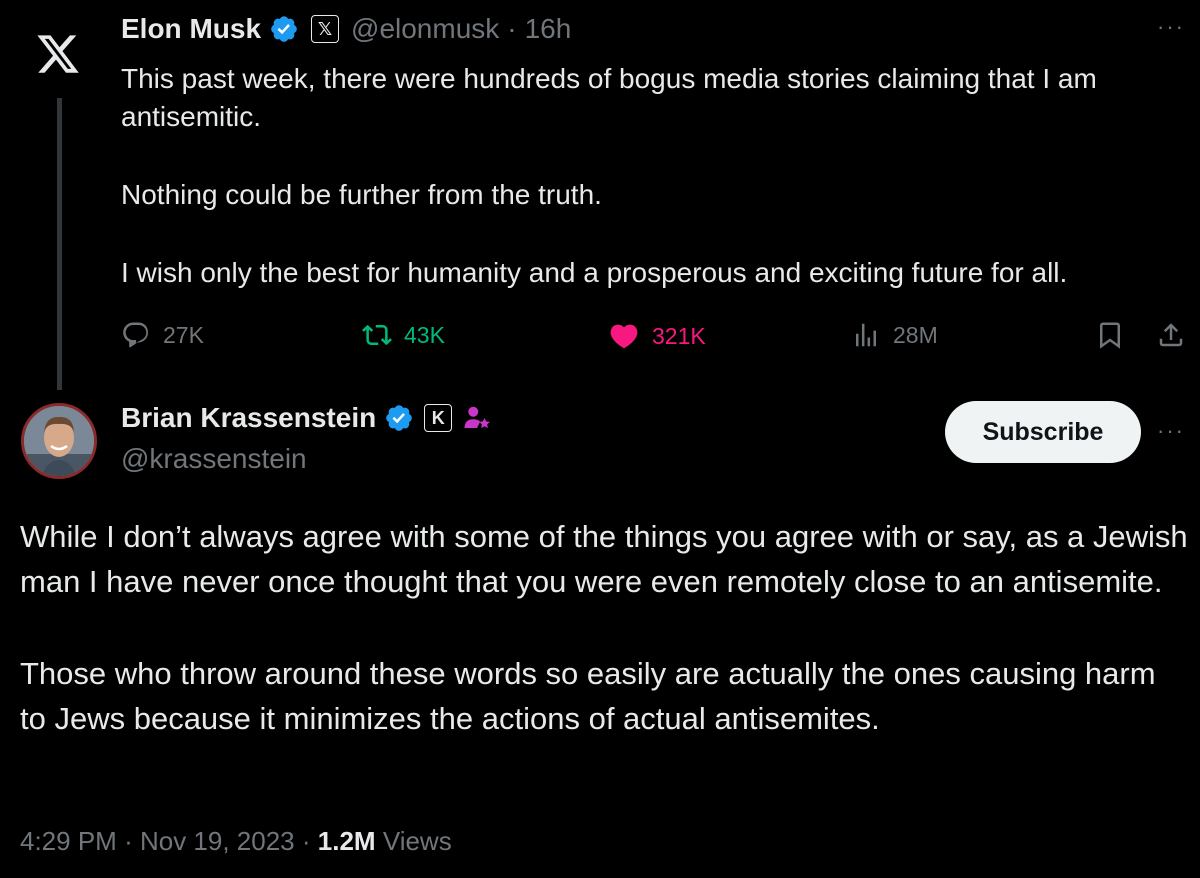 Image resolution: width=1200 pixels, height=878 pixels. Describe the element at coordinates (915, 334) in the screenshot. I see `views-count: 28M` at that location.